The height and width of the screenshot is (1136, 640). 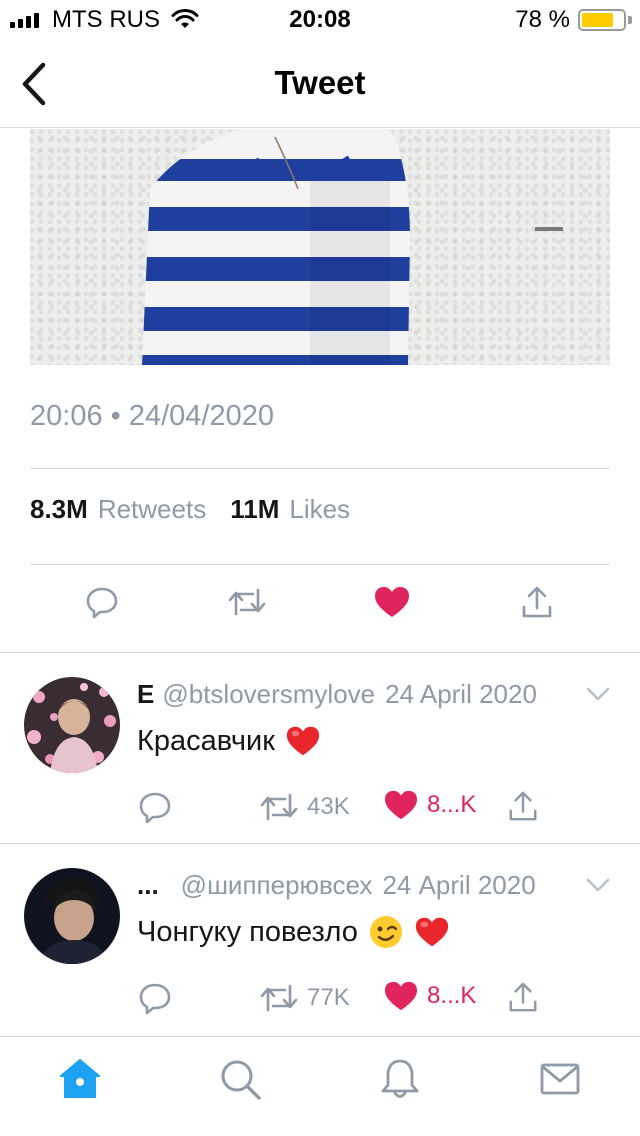 I want to click on reply-actions: 43K 8...K, so click(x=347, y=809).